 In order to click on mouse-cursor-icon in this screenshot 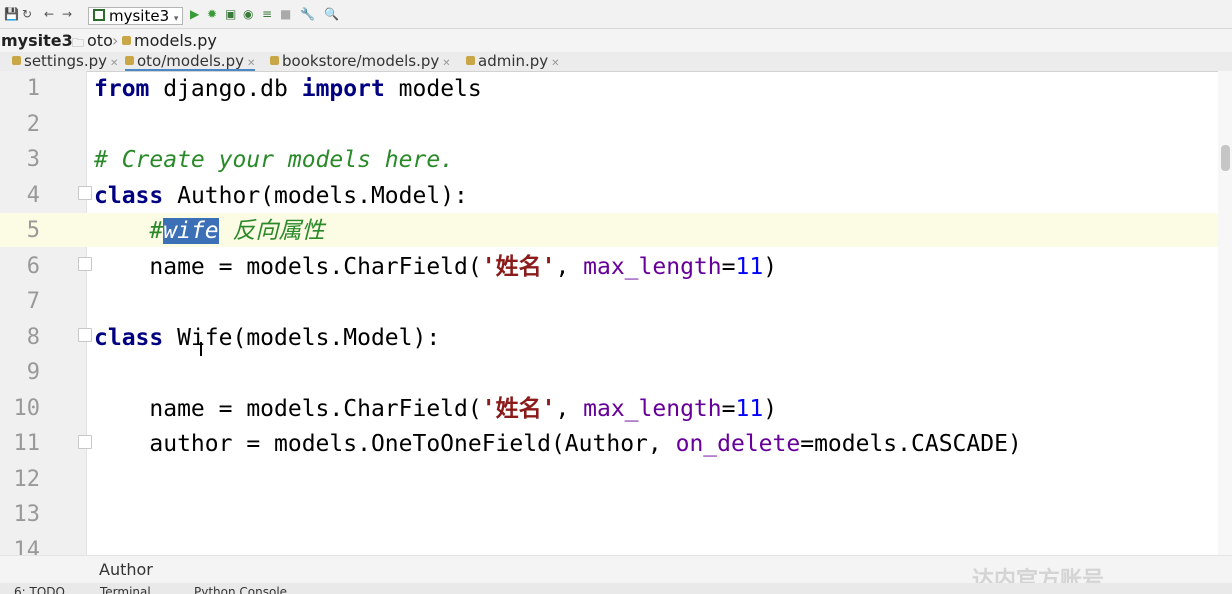, I will do `click(204, 349)`.